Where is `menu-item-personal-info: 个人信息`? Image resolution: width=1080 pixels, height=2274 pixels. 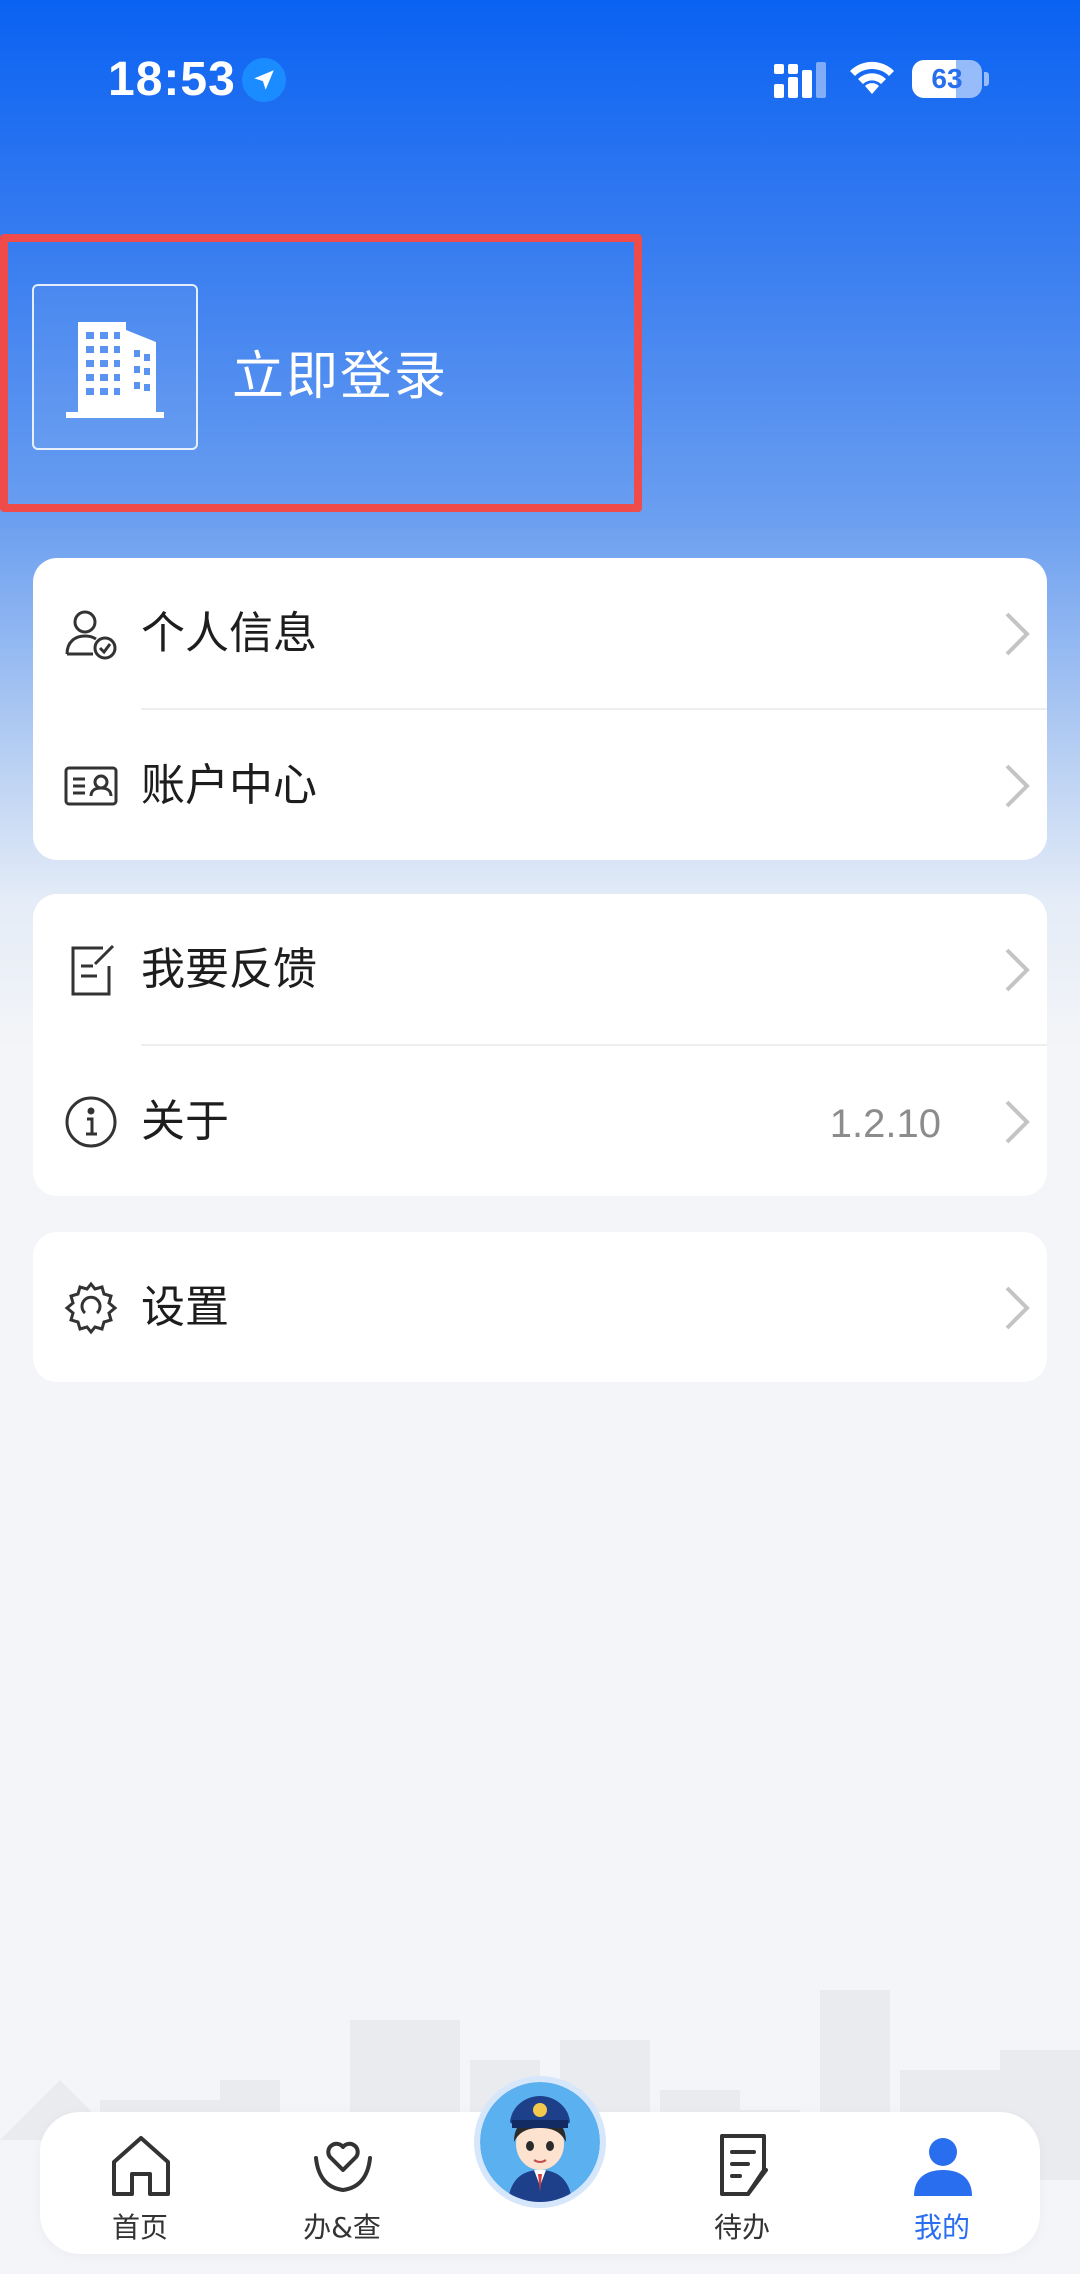 menu-item-personal-info: 个人信息 is located at coordinates (540, 633).